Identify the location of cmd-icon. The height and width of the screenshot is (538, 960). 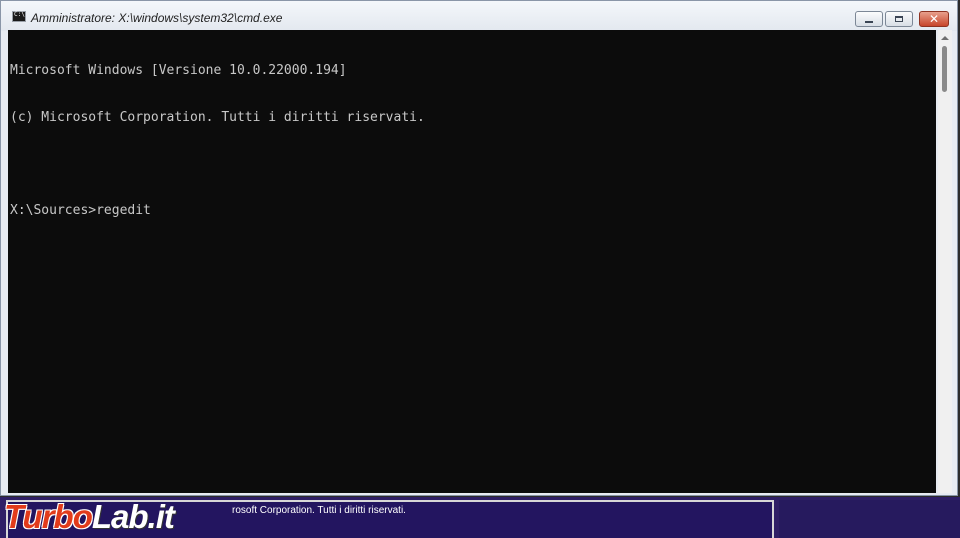
(19, 16).